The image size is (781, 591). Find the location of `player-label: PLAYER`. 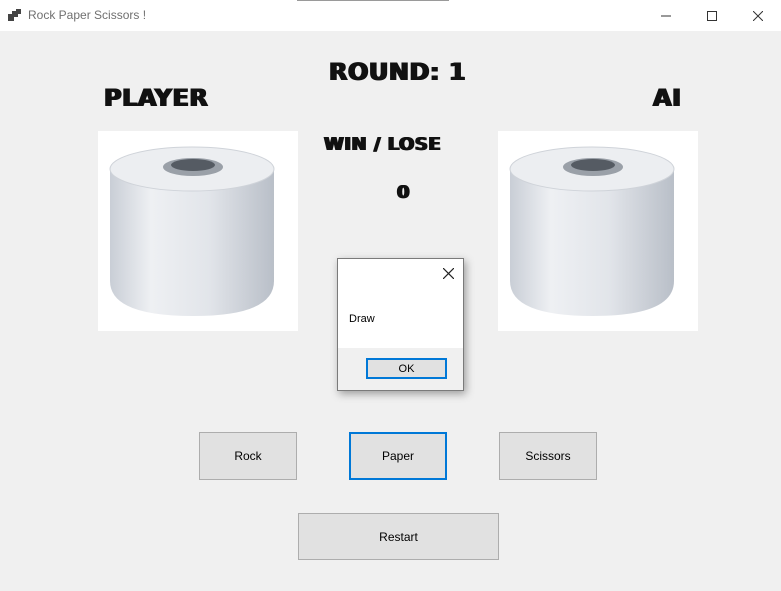

player-label: PLAYER is located at coordinates (156, 98).